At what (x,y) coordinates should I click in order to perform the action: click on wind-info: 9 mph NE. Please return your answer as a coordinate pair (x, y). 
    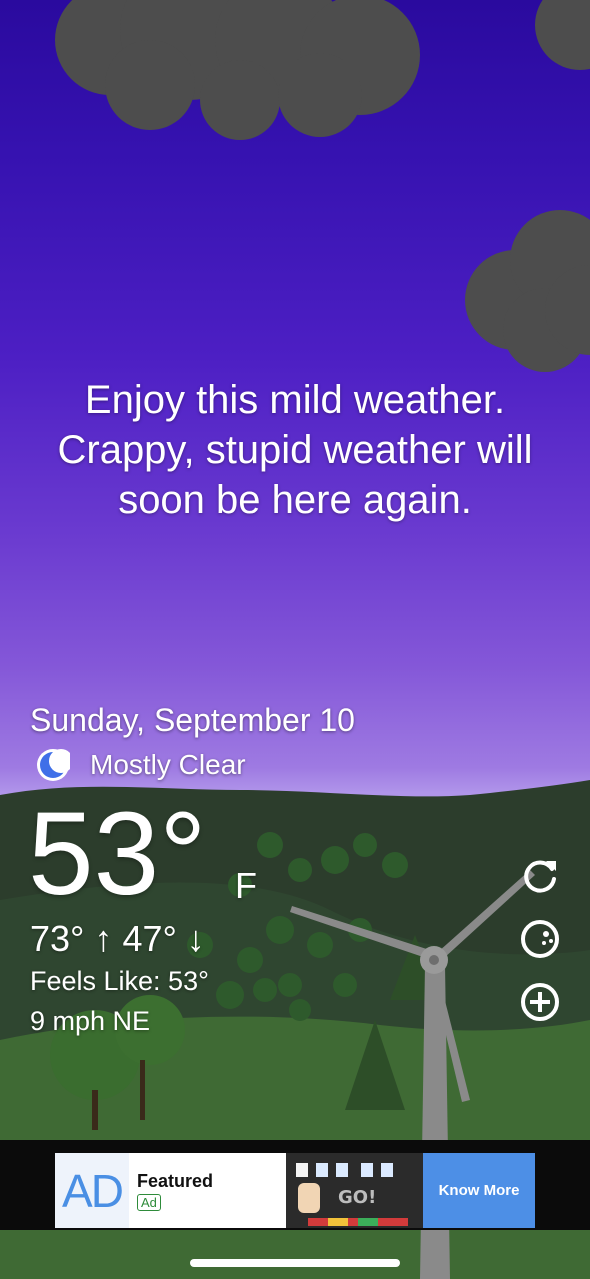
    Looking at the image, I should click on (90, 1021).